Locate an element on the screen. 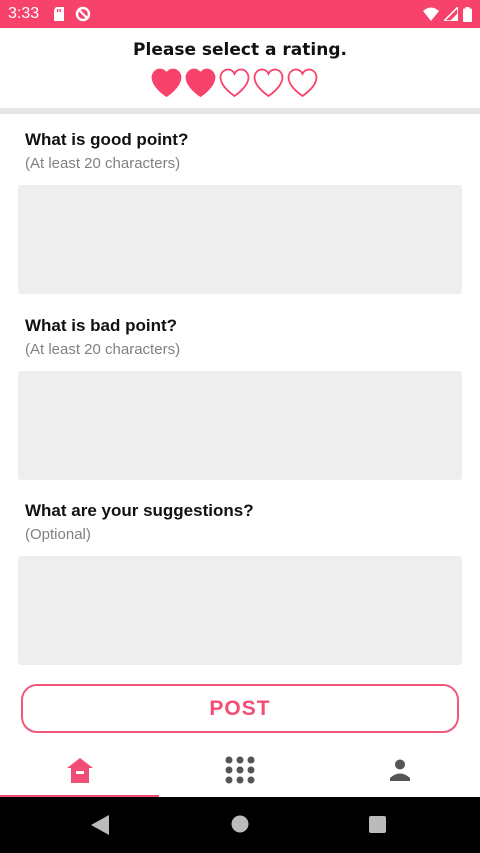 This screenshot has height=853, width=480. signal-icon is located at coordinates (451, 14).